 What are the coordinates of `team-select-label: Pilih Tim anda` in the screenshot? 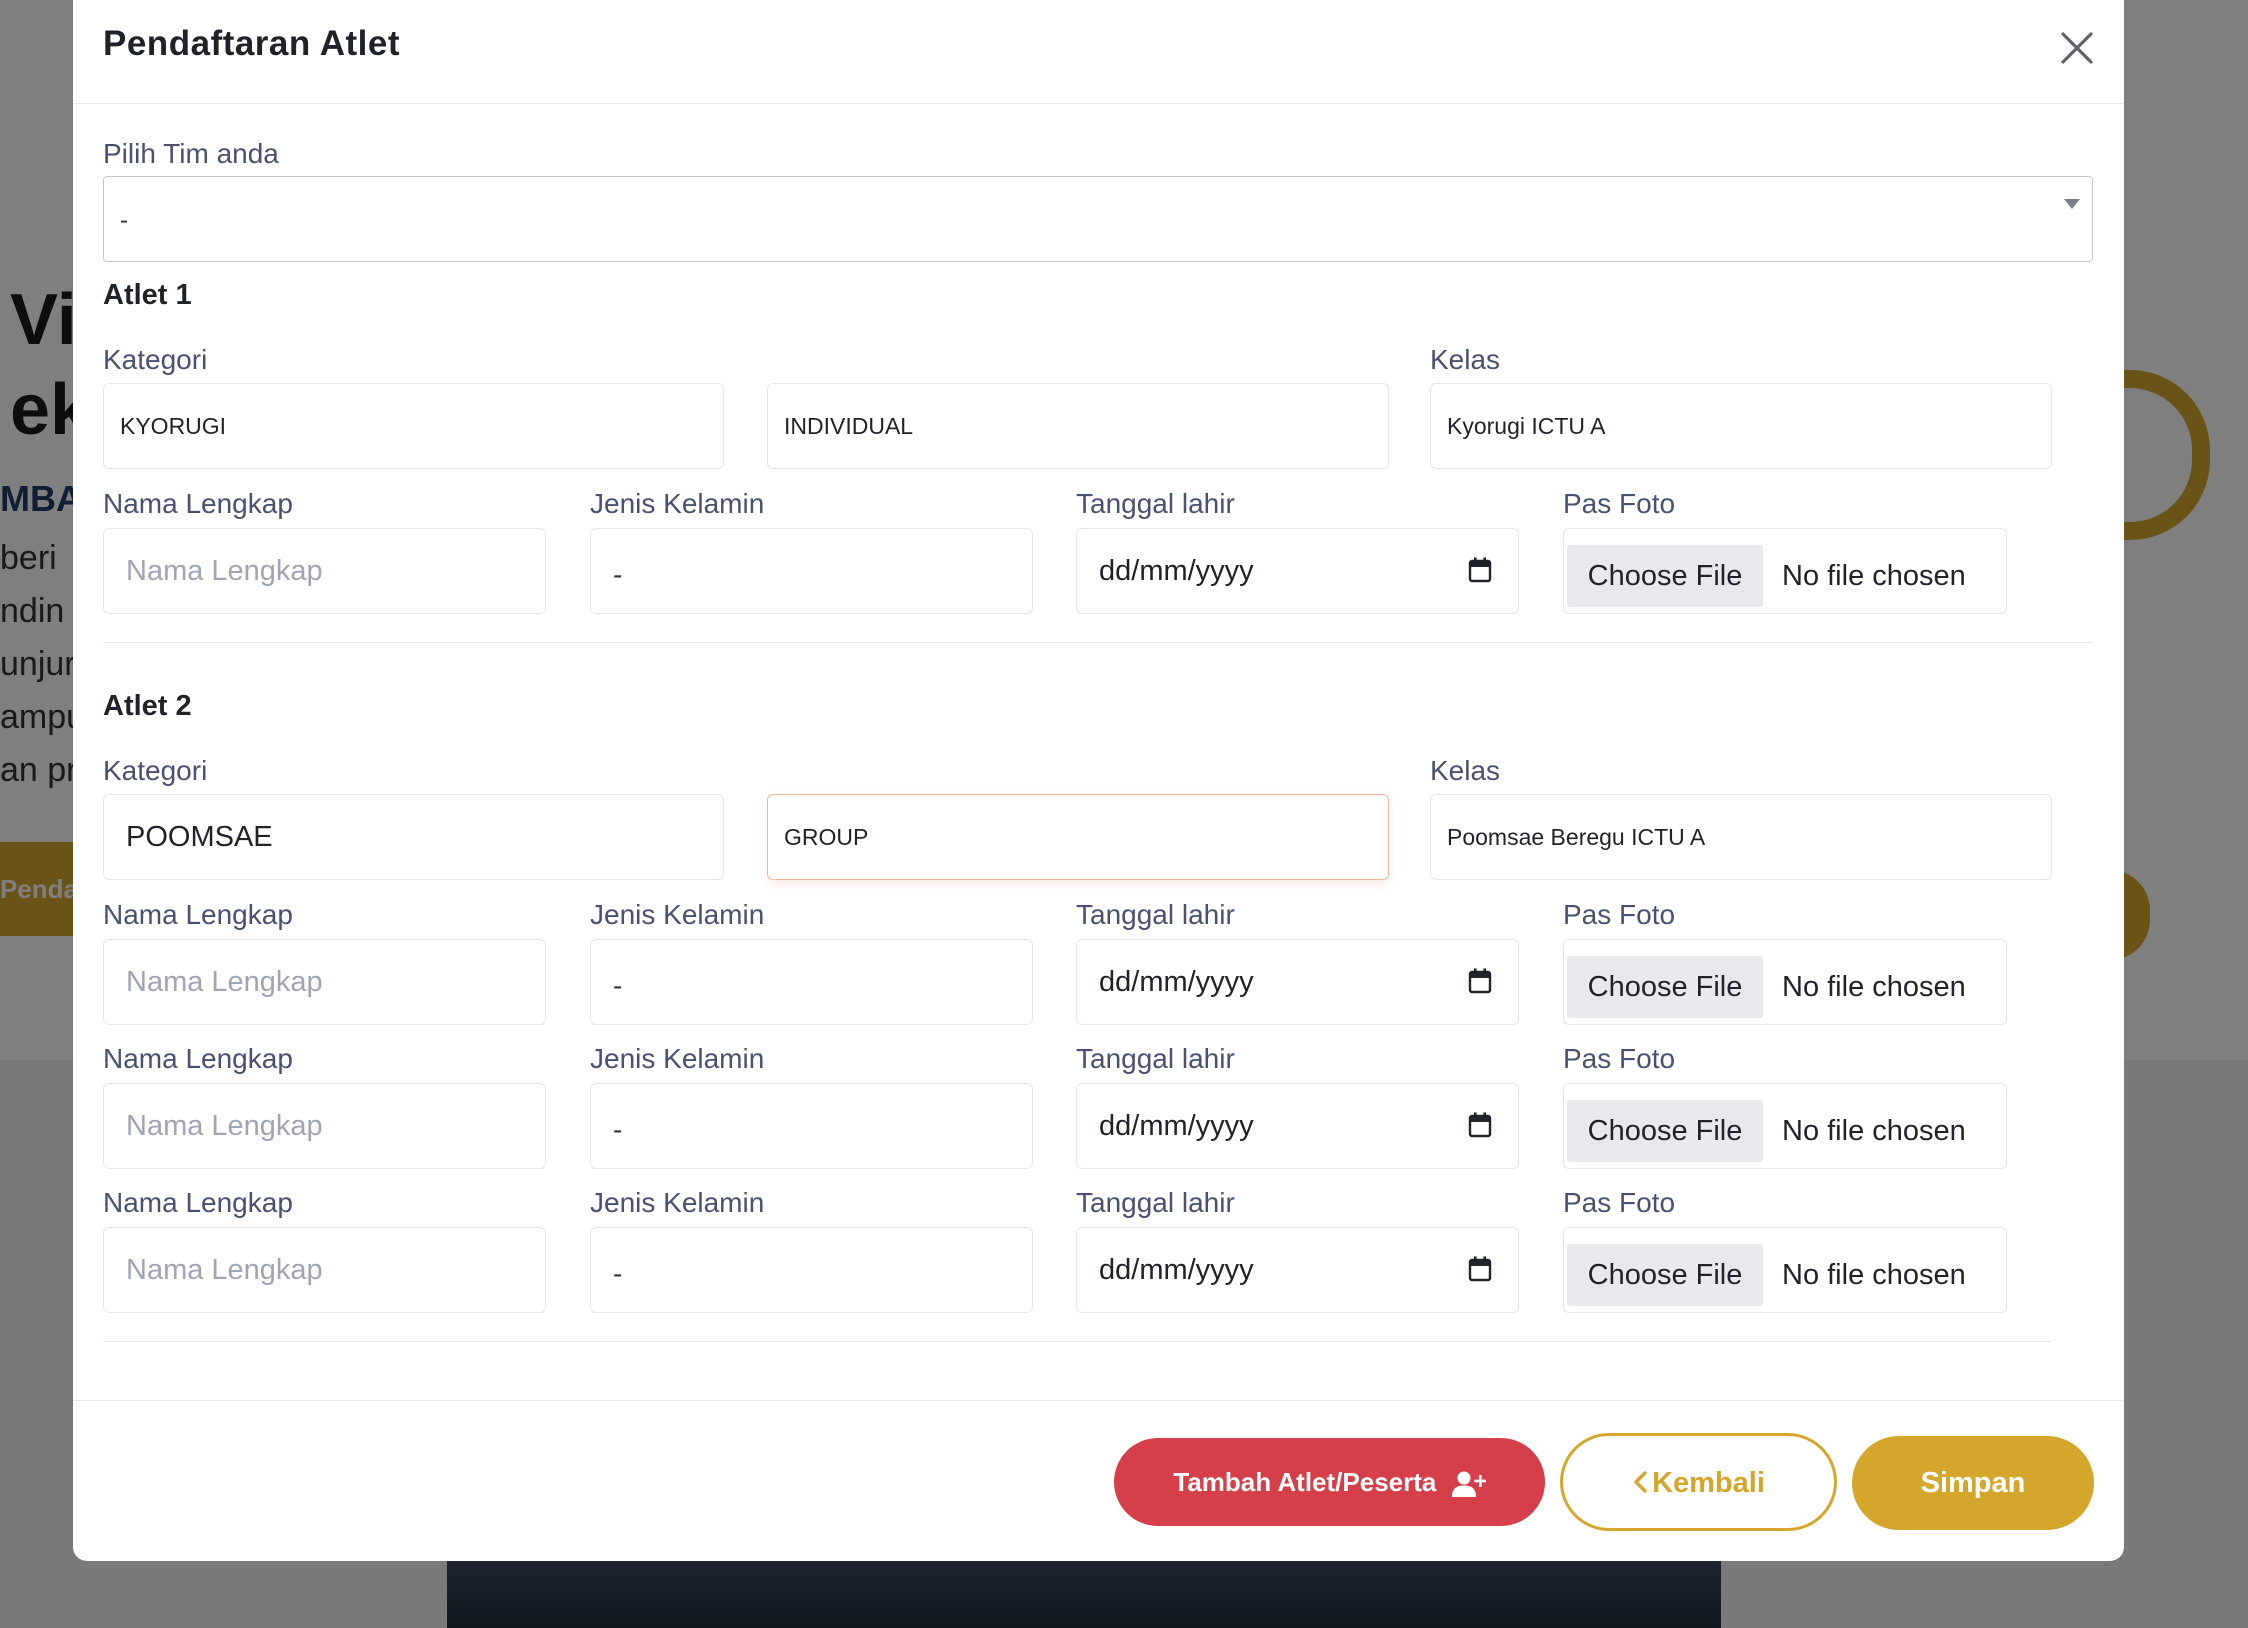 It's located at (191, 153).